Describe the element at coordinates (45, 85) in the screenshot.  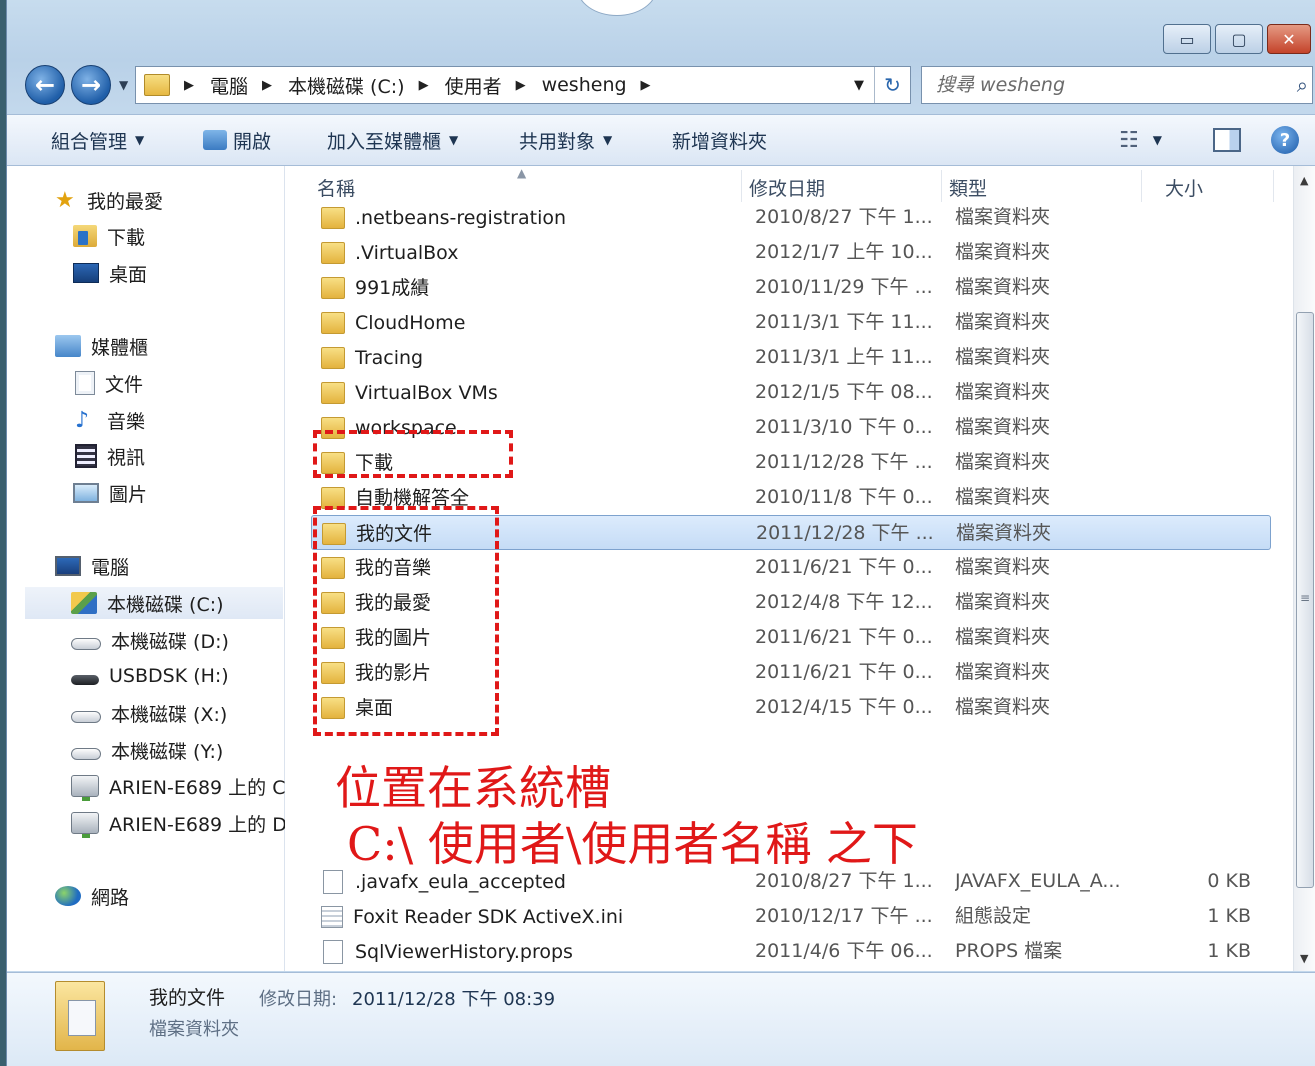
I see `back-button: ←` at that location.